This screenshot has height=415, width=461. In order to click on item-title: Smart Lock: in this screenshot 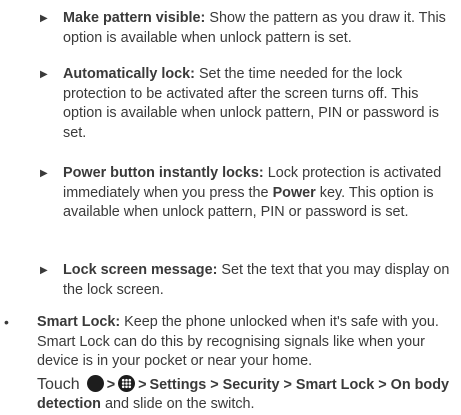, I will do `click(79, 322)`.